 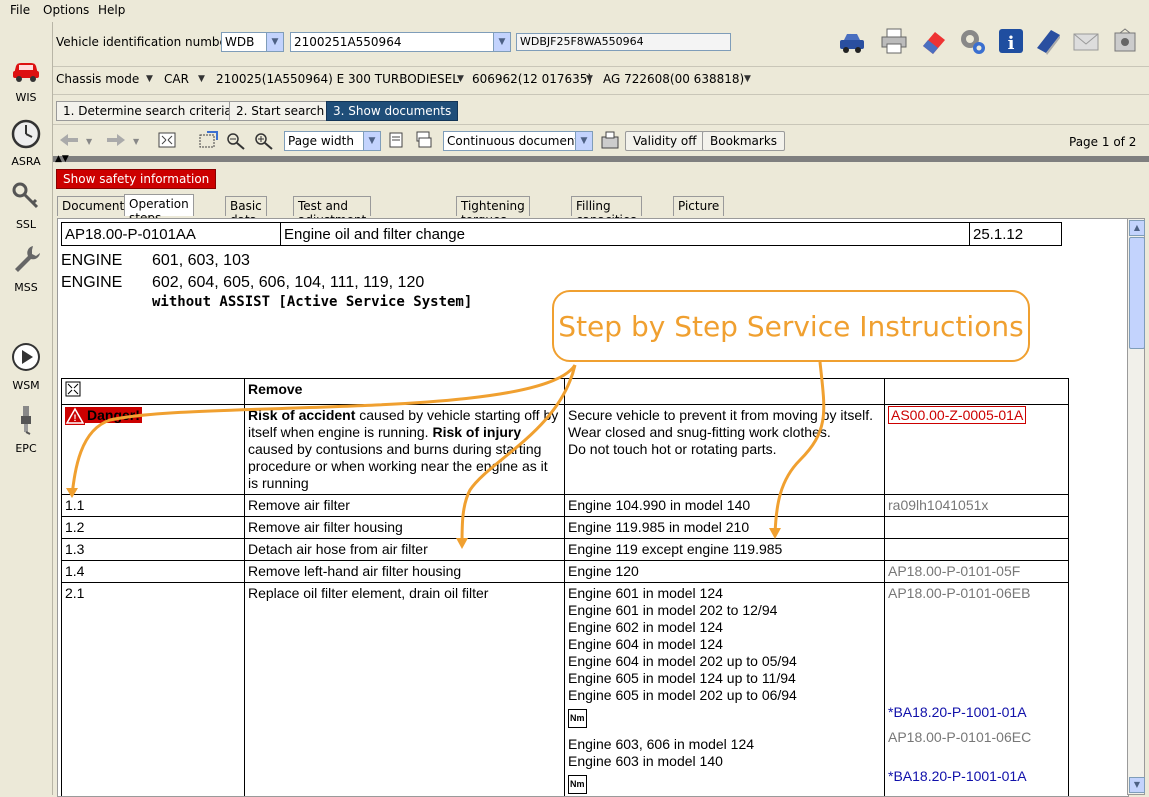 I want to click on single-page-icon, so click(x=396, y=140).